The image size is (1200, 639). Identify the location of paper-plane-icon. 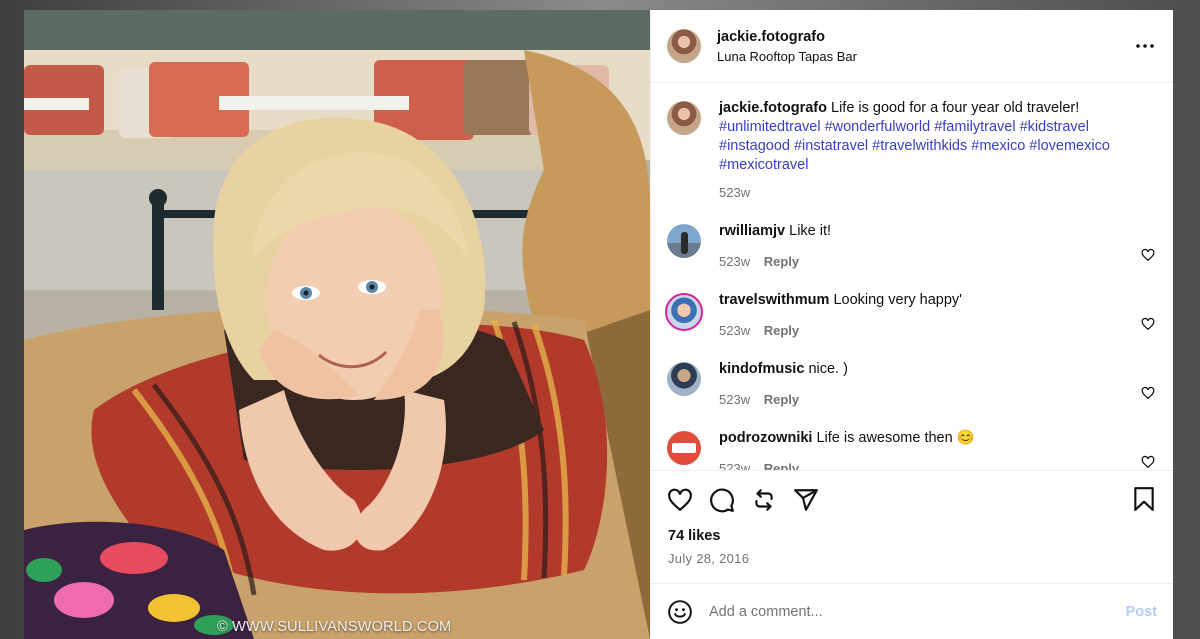
(806, 500).